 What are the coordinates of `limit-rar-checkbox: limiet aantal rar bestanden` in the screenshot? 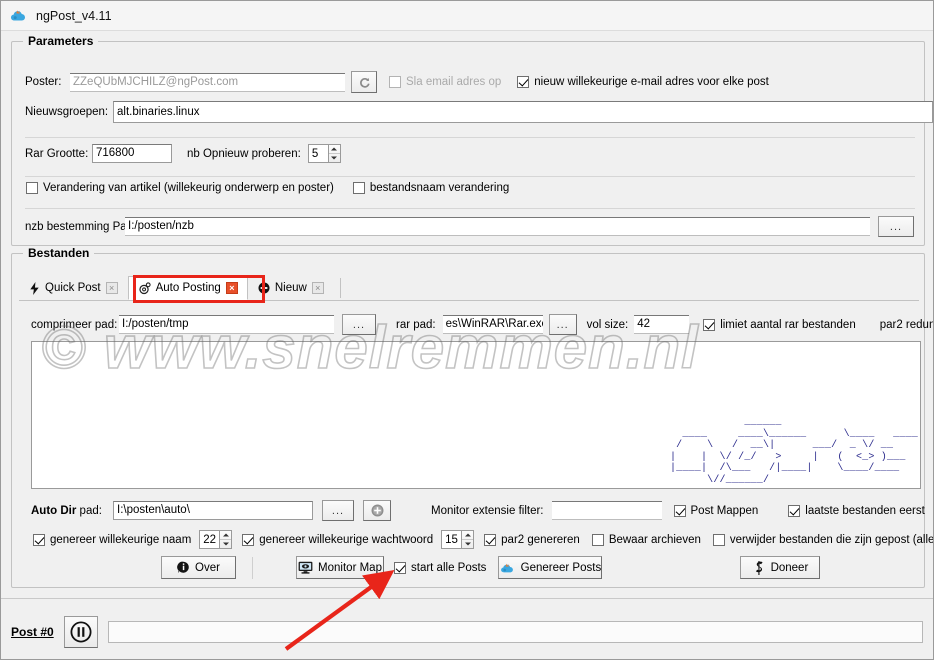 It's located at (779, 324).